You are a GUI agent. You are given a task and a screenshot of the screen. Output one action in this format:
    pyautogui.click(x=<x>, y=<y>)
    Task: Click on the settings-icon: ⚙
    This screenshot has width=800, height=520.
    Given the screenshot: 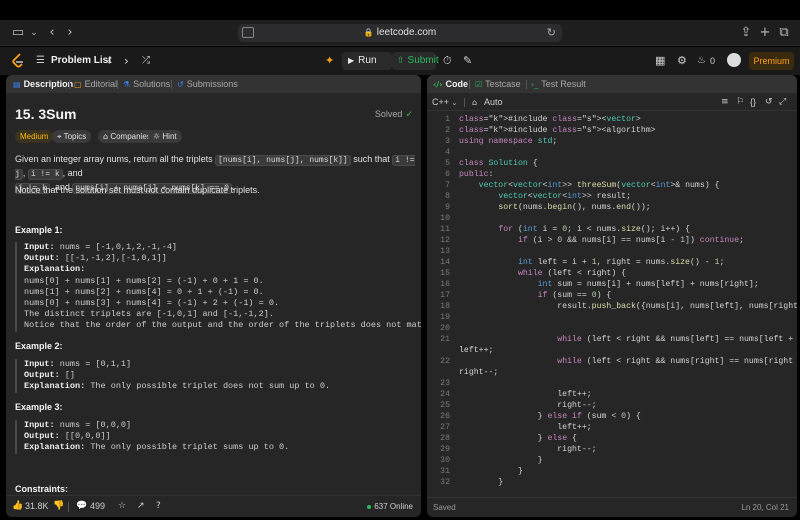 What is the action you would take?
    pyautogui.click(x=682, y=61)
    